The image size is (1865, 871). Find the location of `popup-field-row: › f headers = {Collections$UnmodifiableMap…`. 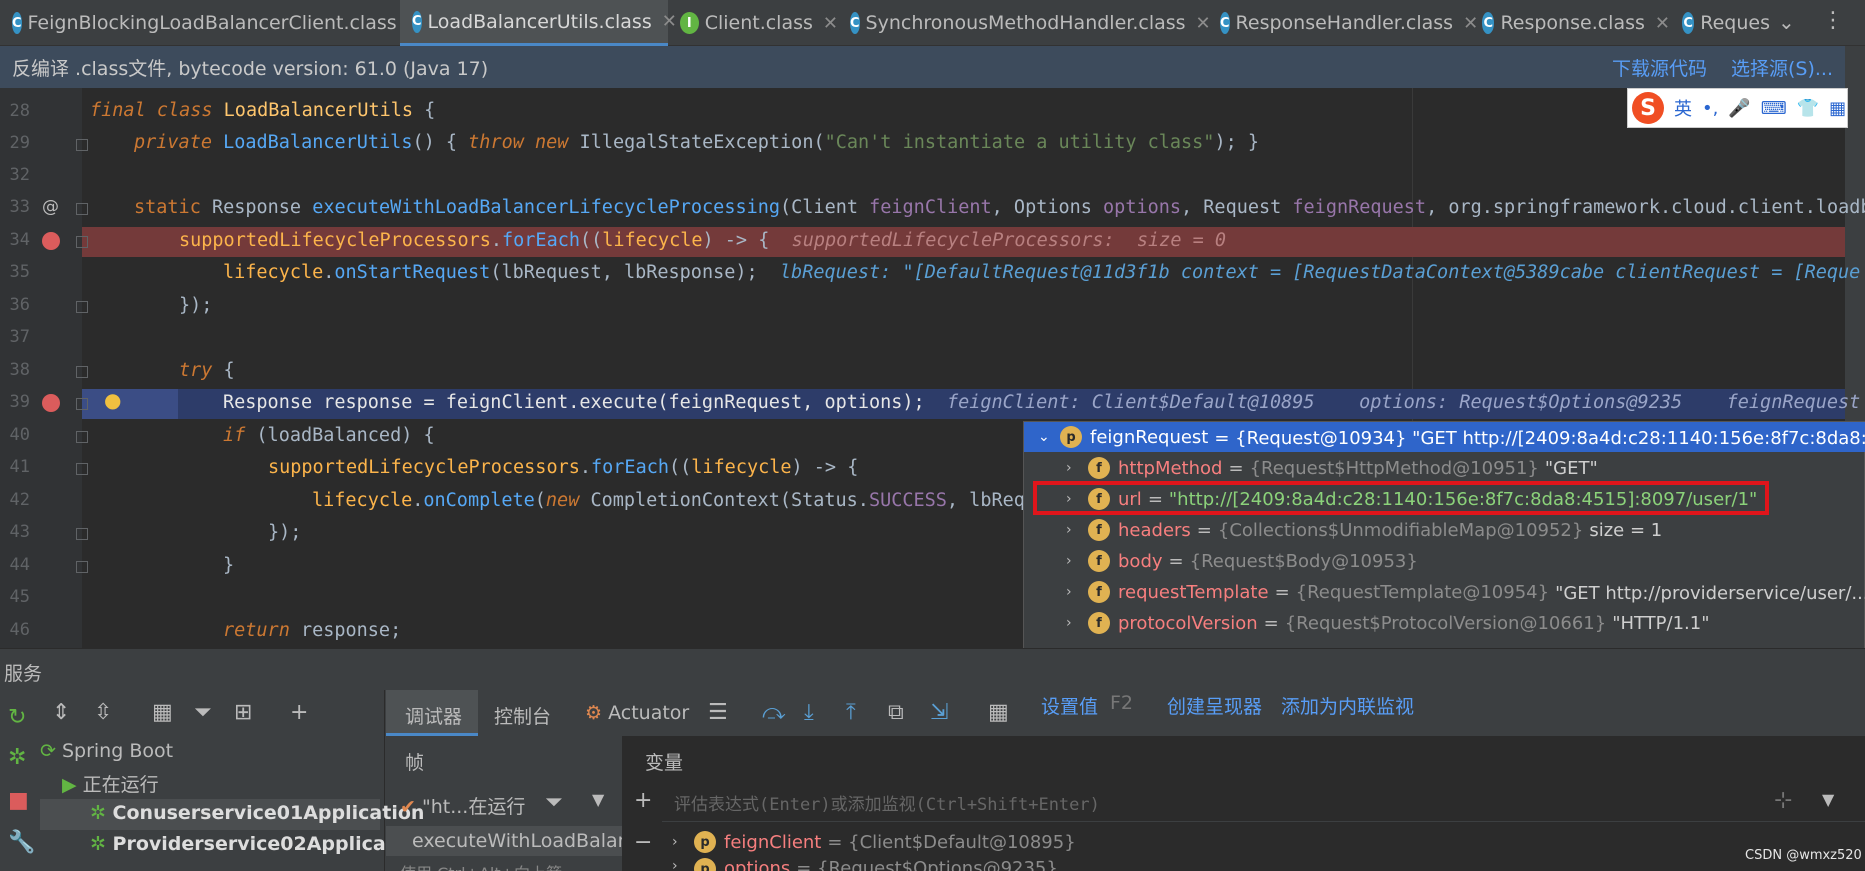

popup-field-row: › f headers = {Collections$UnmodifiableMap… is located at coordinates (1364, 530).